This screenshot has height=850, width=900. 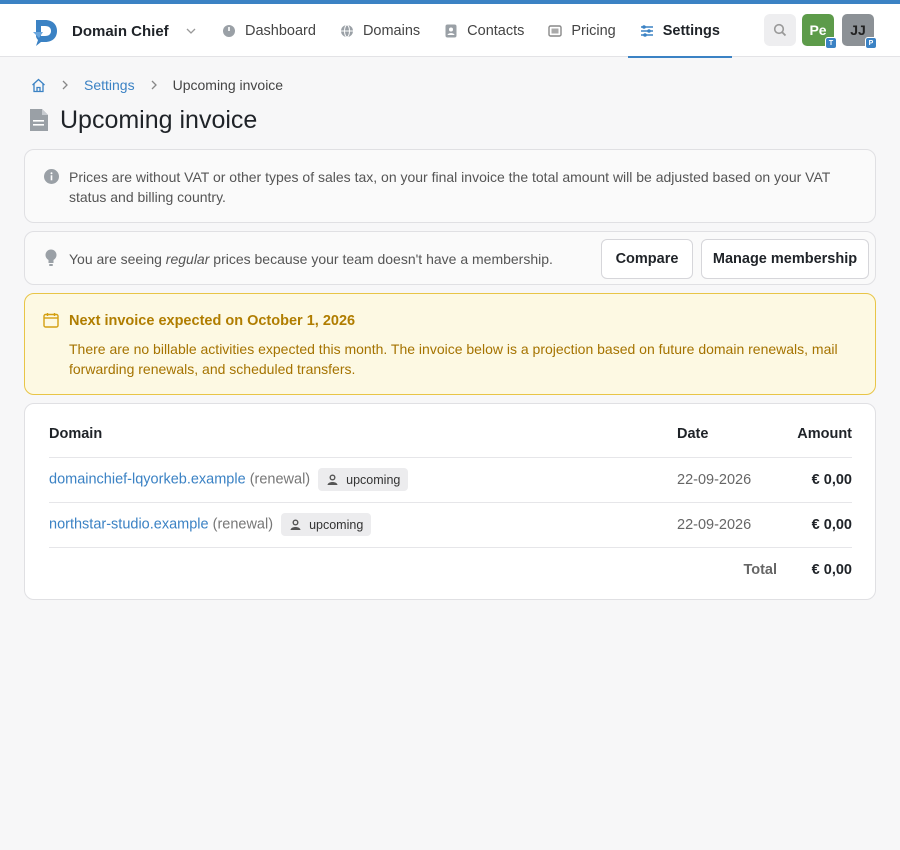 I want to click on column-header-date: Date, so click(x=693, y=434).